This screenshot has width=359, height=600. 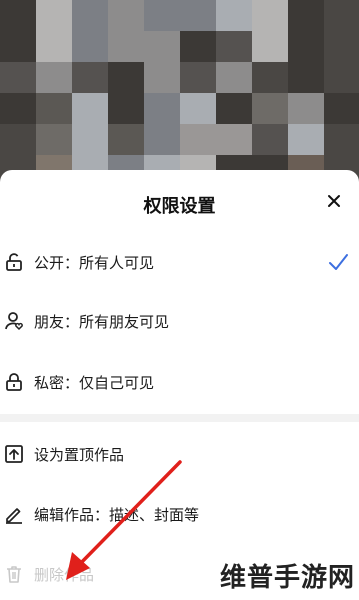 I want to click on pin-to-top-action: 设为置顶作品, so click(x=179, y=456).